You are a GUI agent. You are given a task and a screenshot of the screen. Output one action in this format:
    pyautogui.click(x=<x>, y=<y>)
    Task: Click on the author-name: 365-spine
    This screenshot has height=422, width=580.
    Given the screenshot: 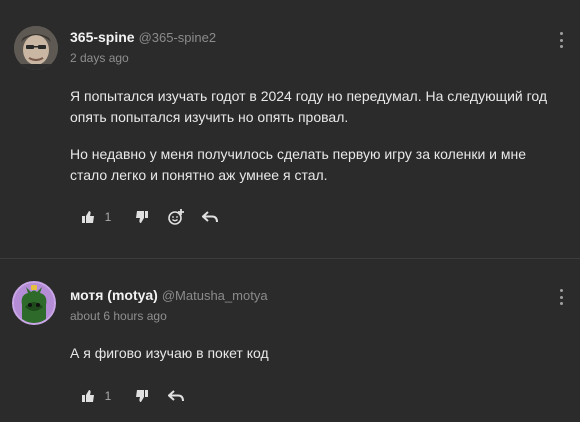 What is the action you would take?
    pyautogui.click(x=102, y=37)
    